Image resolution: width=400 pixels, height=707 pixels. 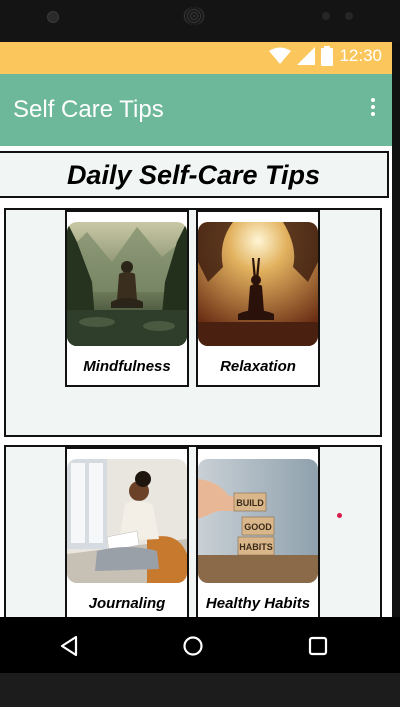 I want to click on tip-card-relaxation: Relaxation, so click(x=258, y=298).